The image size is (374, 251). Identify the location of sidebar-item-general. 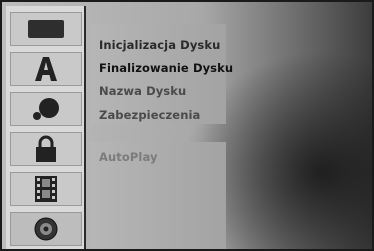
(46, 29).